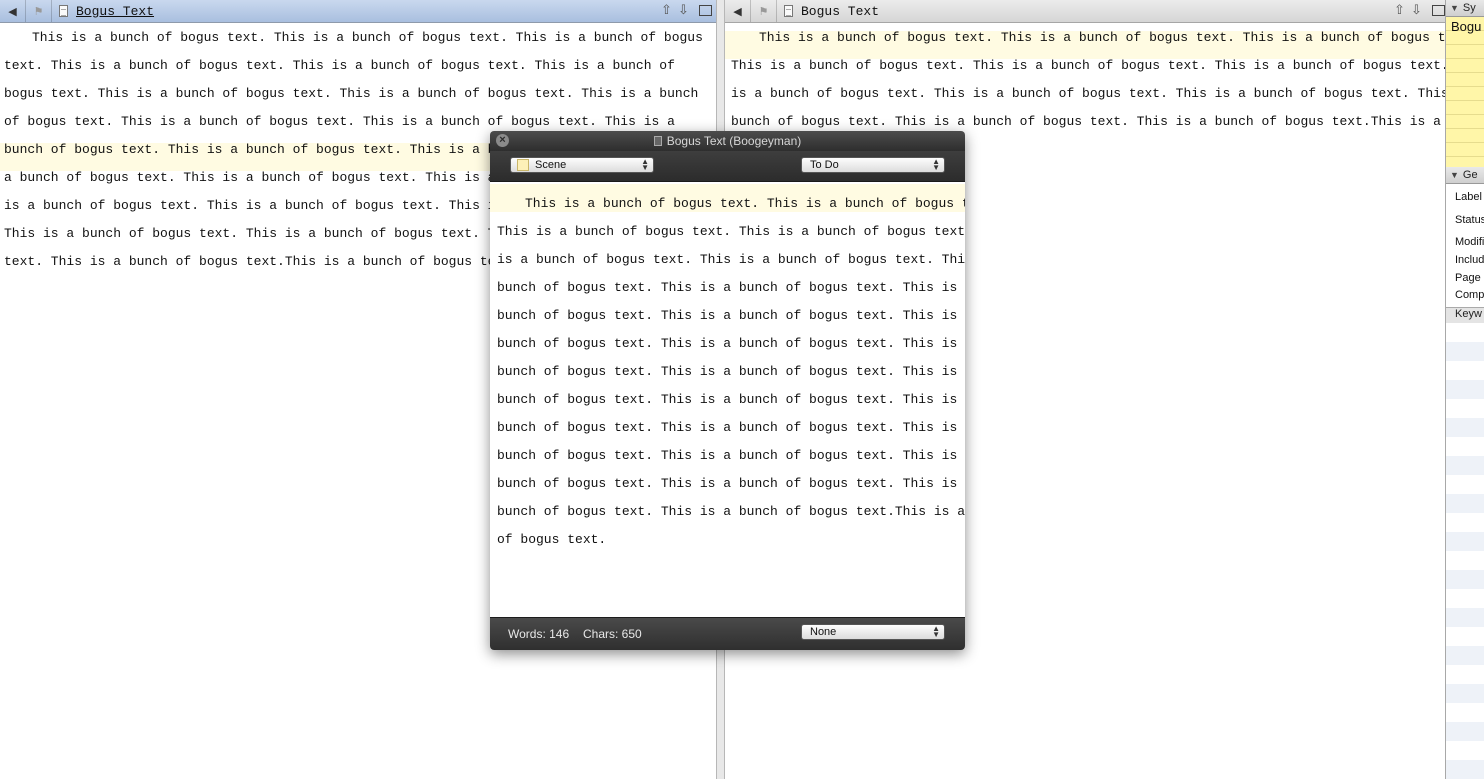 The height and width of the screenshot is (779, 1484). What do you see at coordinates (523, 165) in the screenshot?
I see `label-color-swatch` at bounding box center [523, 165].